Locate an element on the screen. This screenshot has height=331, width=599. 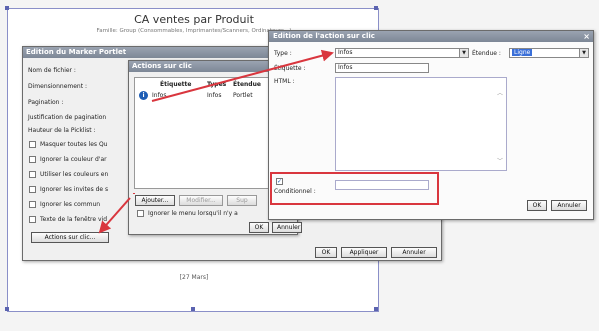
html-textarea: ︿ ﹀ is located at coordinates (421, 124).